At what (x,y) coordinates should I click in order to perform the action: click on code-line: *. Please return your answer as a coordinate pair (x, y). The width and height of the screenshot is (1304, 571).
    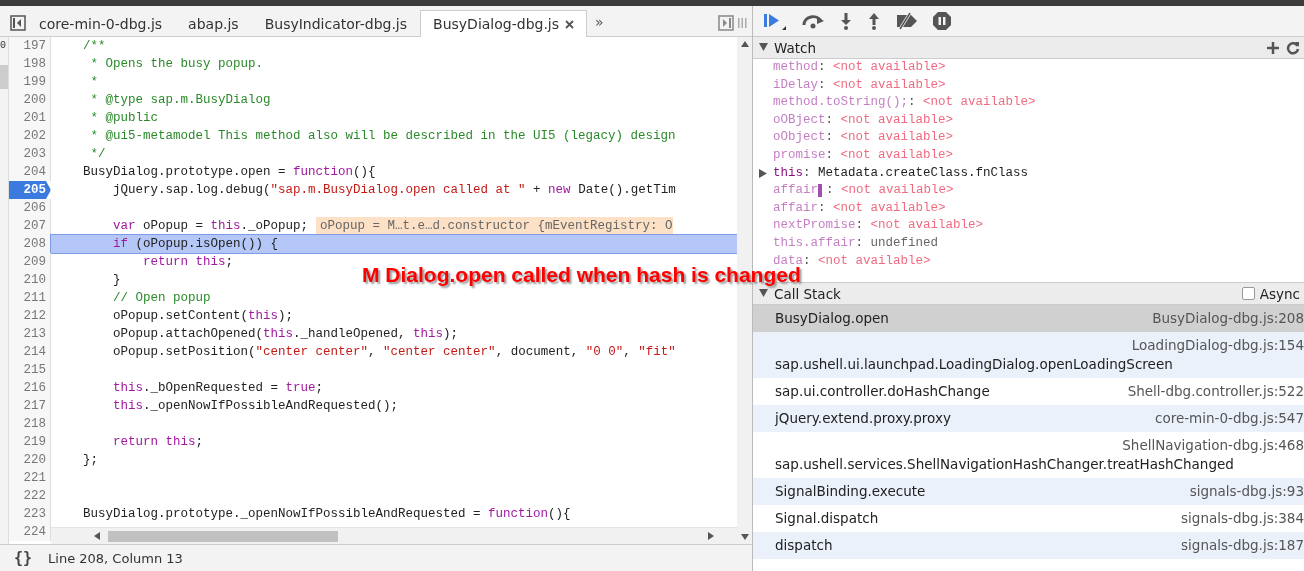
    Looking at the image, I should click on (93, 82).